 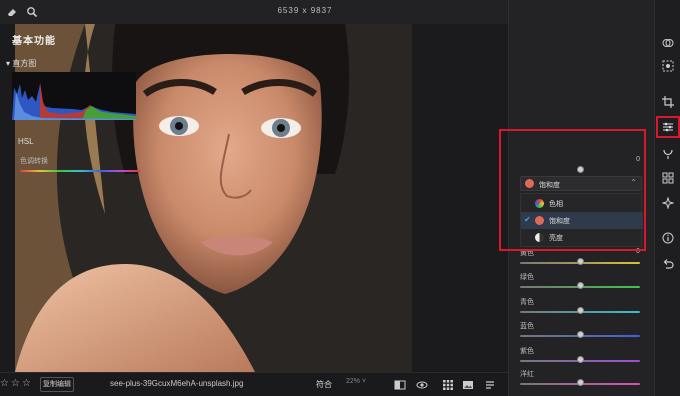 I want to click on luminance-icon, so click(x=539, y=237).